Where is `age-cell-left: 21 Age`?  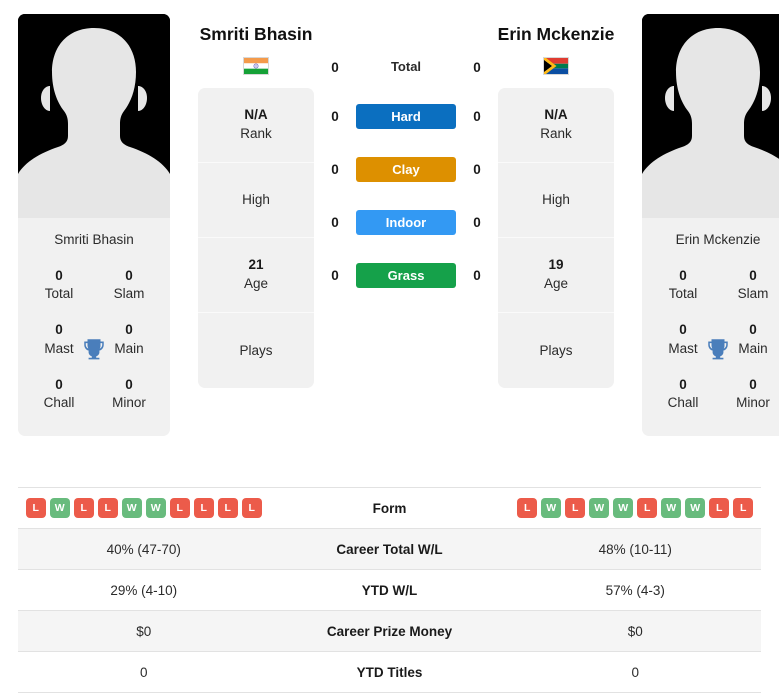
age-cell-left: 21 Age is located at coordinates (256, 275).